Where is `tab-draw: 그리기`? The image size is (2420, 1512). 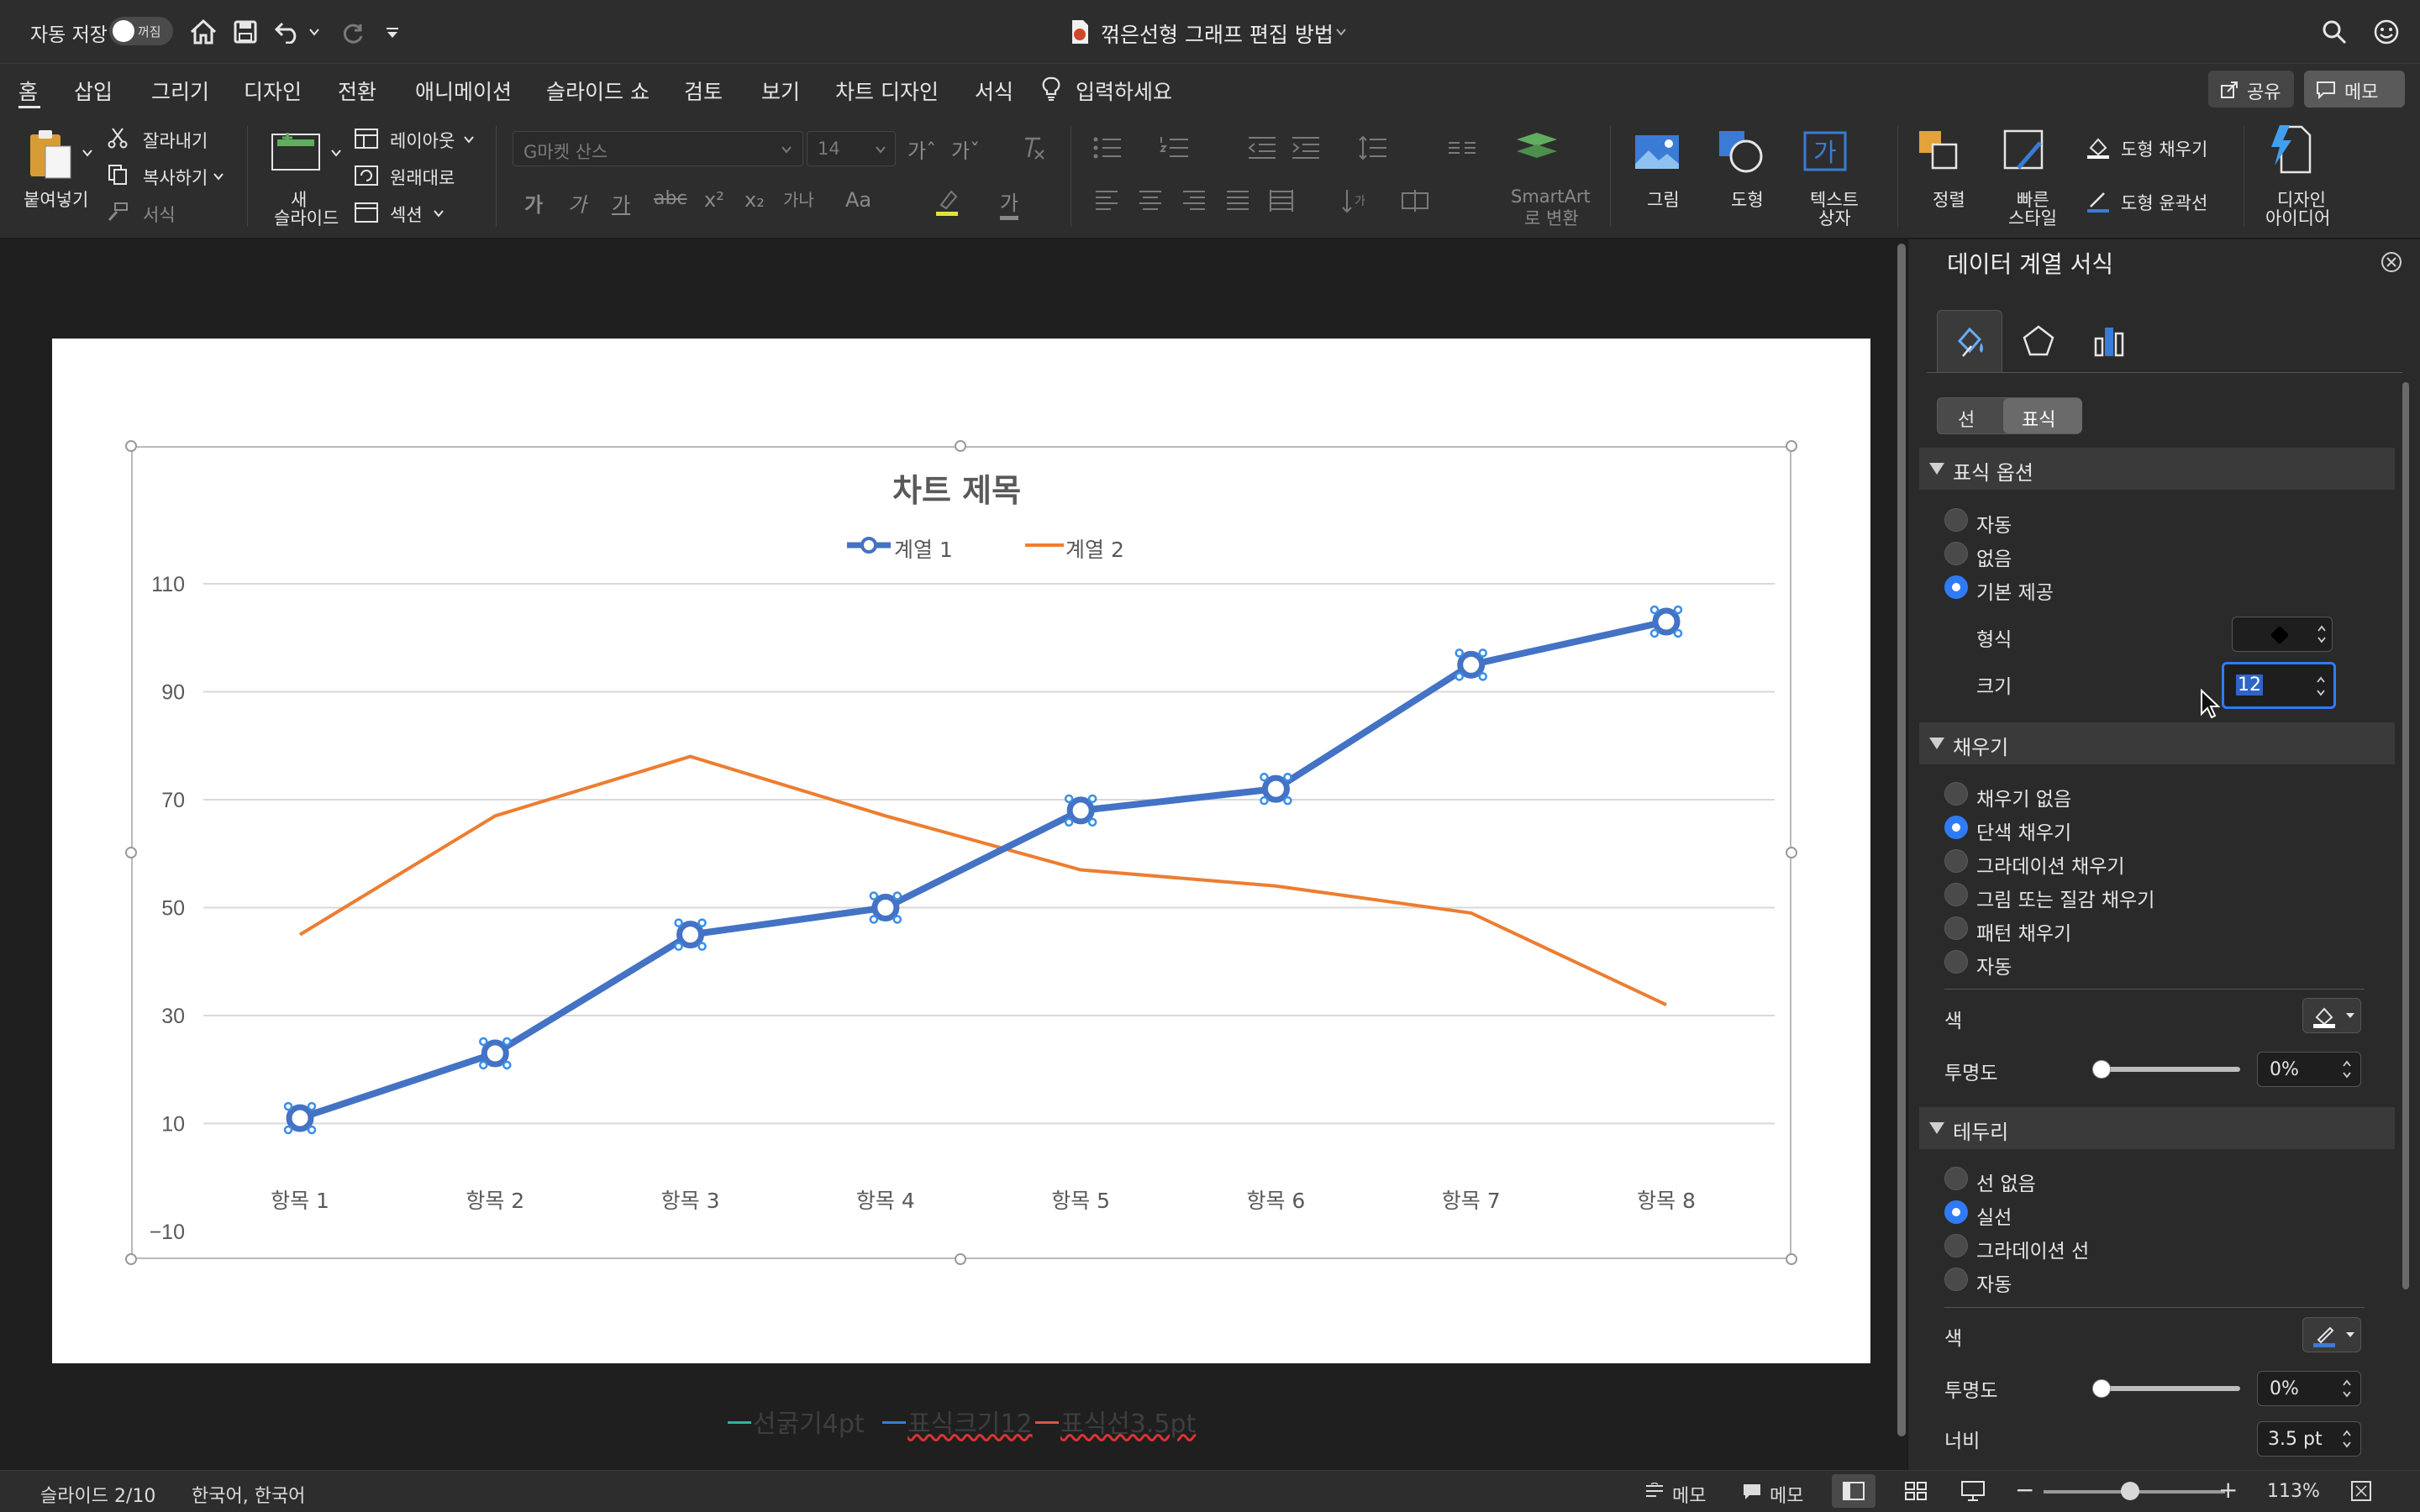 tab-draw: 그리기 is located at coordinates (180, 91).